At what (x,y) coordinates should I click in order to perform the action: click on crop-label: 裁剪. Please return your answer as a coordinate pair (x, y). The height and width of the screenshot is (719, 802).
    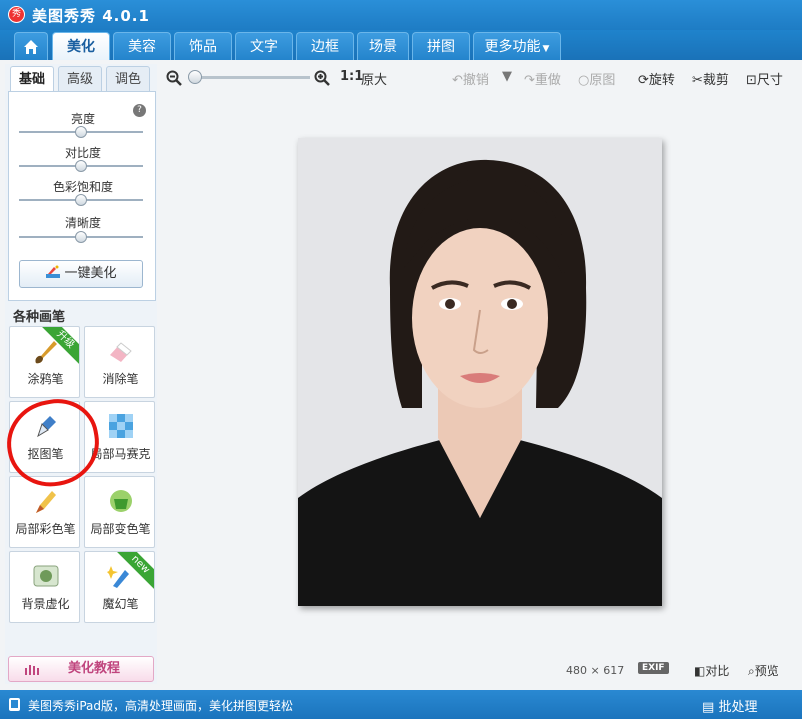
    Looking at the image, I should click on (715, 80).